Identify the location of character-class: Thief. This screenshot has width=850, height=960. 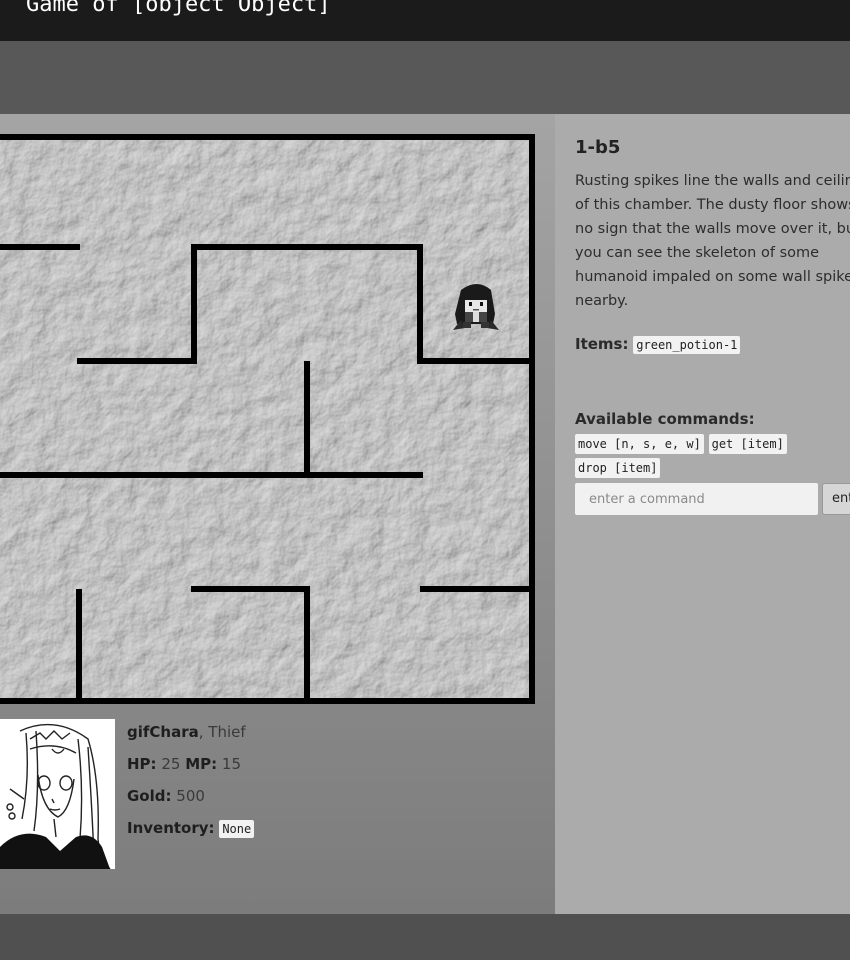
(227, 732).